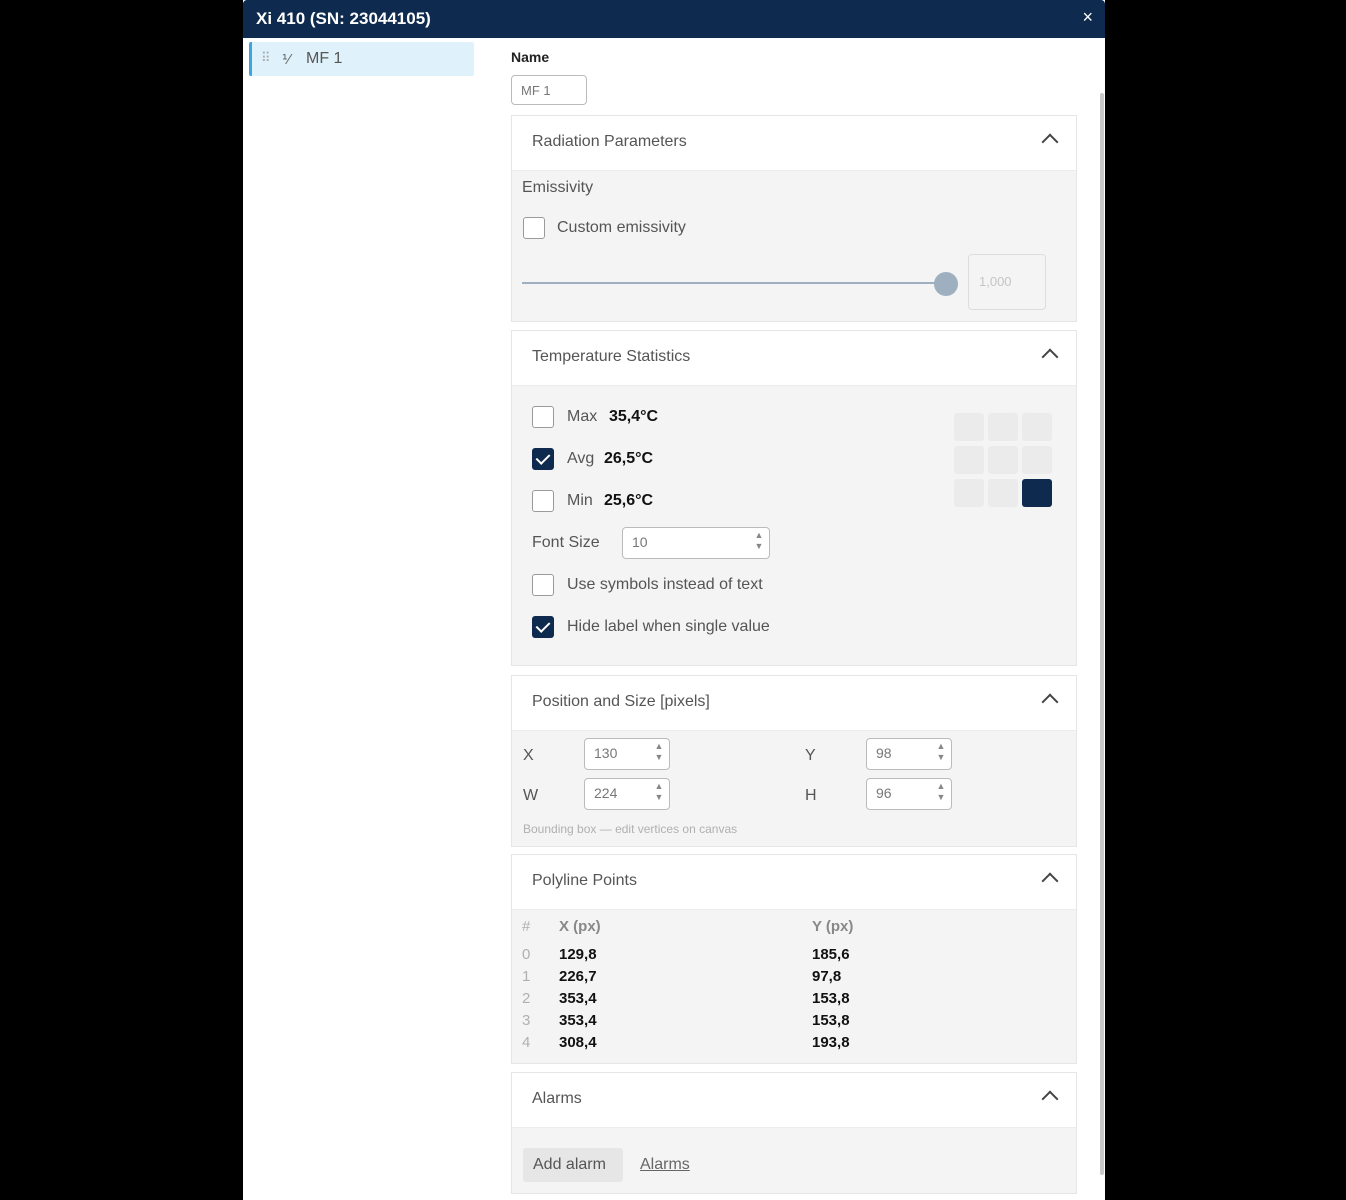 The height and width of the screenshot is (1200, 1346). What do you see at coordinates (543, 585) in the screenshot?
I see `symbols-checkbox` at bounding box center [543, 585].